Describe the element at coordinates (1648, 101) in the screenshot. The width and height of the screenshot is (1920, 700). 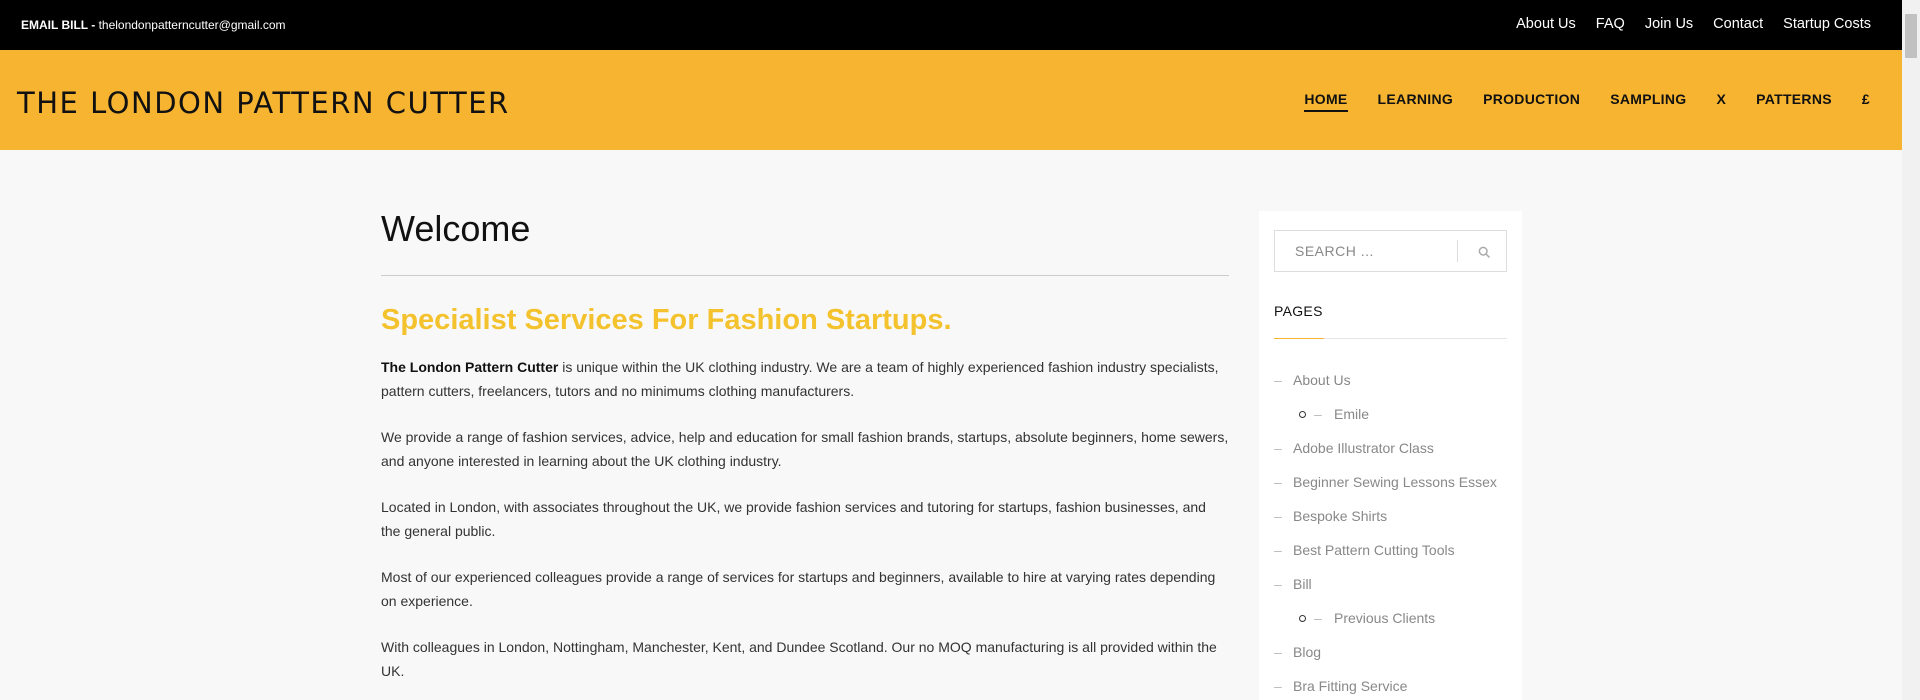
I see `nav-sampling: SAMPLING` at that location.